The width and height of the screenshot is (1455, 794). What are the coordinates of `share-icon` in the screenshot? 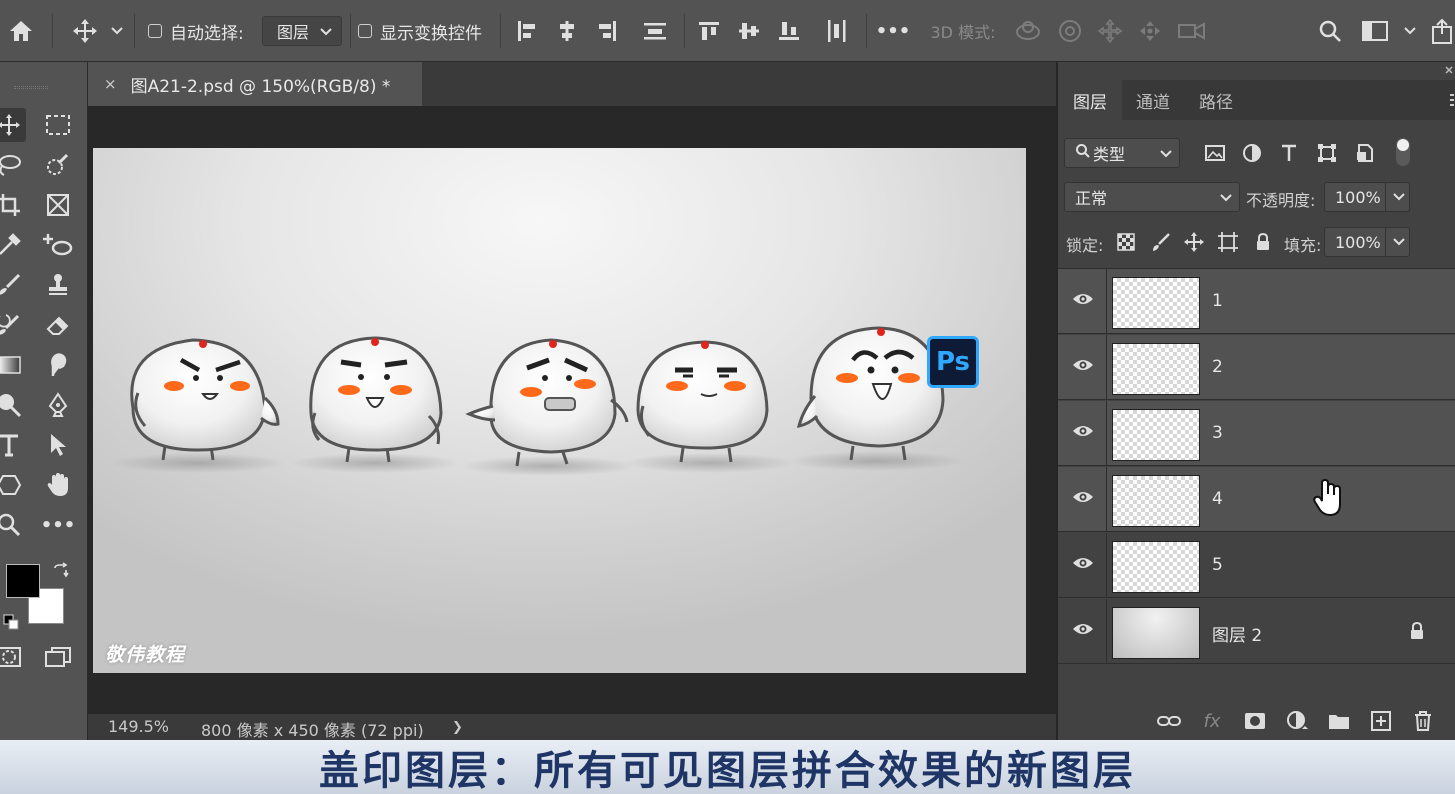 It's located at (1442, 31).